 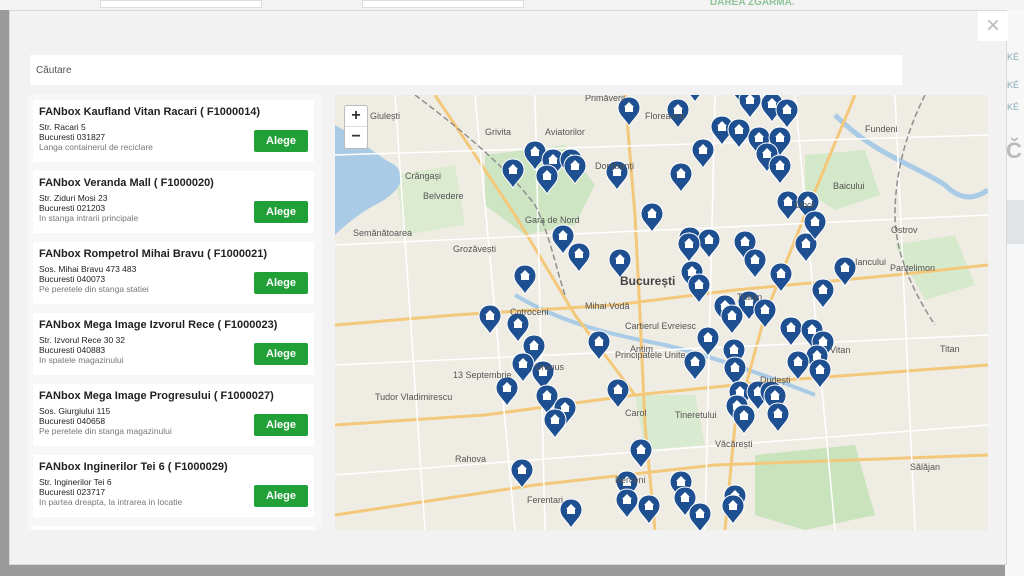 What do you see at coordinates (749, 297) in the screenshot?
I see `place-label: Traian` at bounding box center [749, 297].